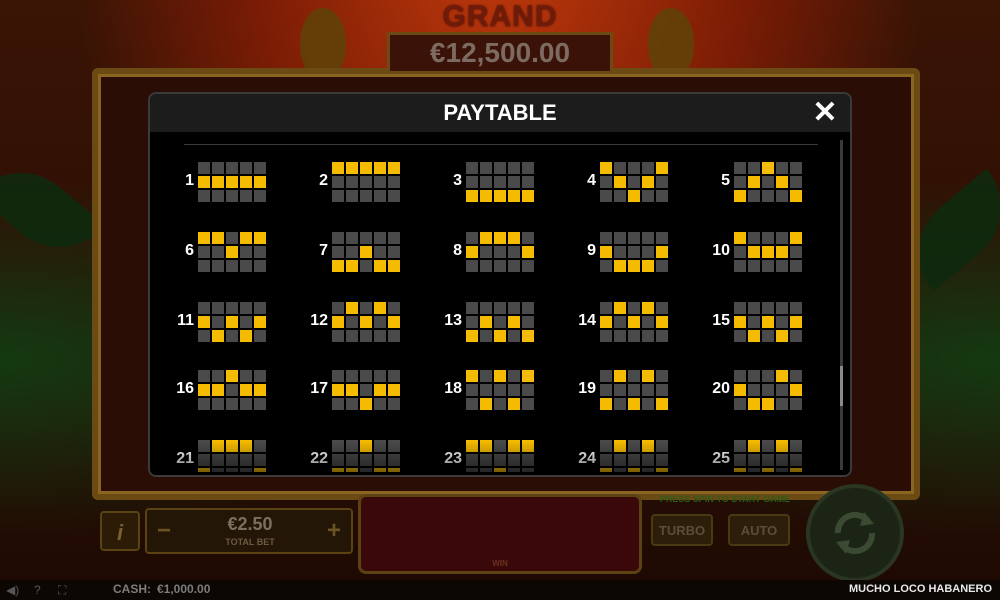  What do you see at coordinates (334, 531) in the screenshot?
I see `bet-increase-button: +` at bounding box center [334, 531].